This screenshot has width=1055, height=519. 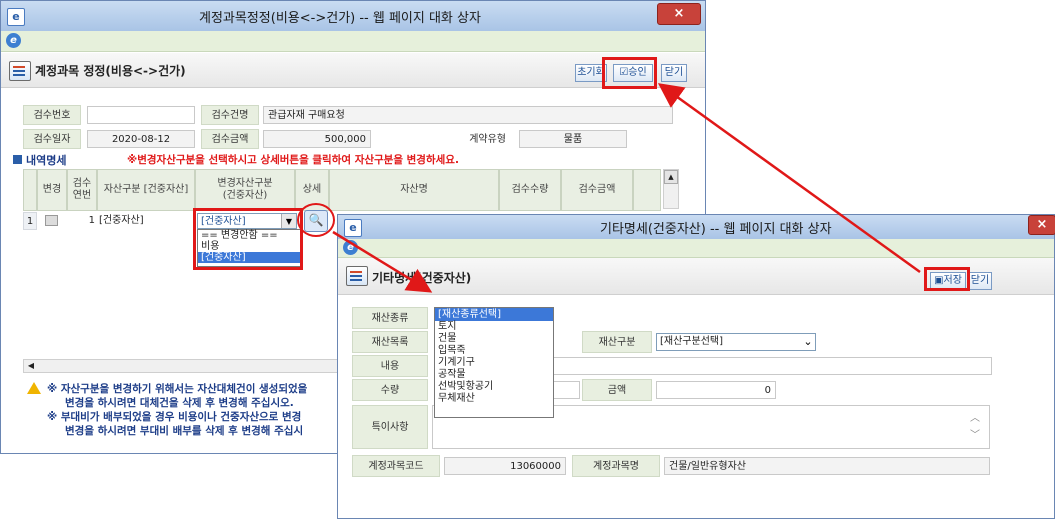 I want to click on arrow-detail-to-dialog, so click(x=382, y=261).